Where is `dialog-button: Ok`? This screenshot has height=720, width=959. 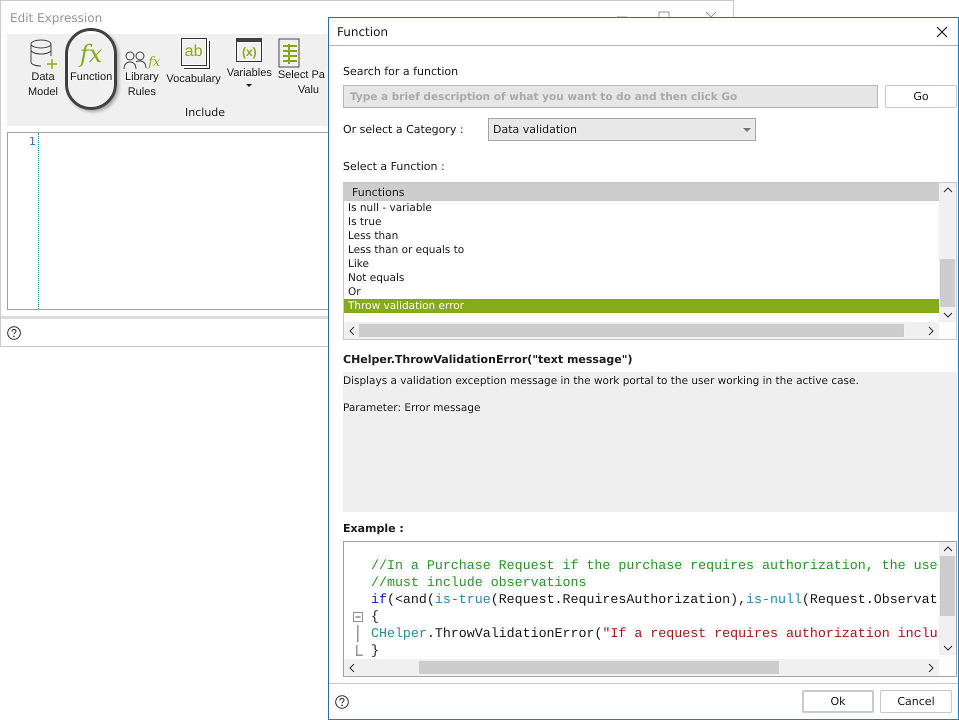 dialog-button: Ok is located at coordinates (838, 702).